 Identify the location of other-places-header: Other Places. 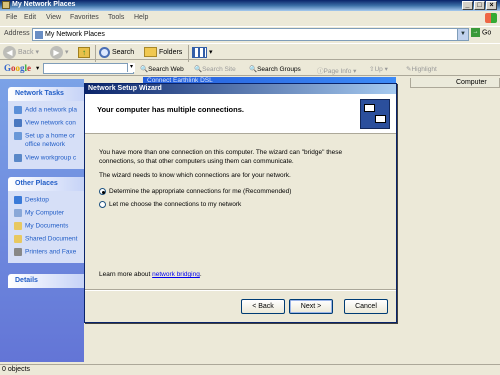
(46, 184).